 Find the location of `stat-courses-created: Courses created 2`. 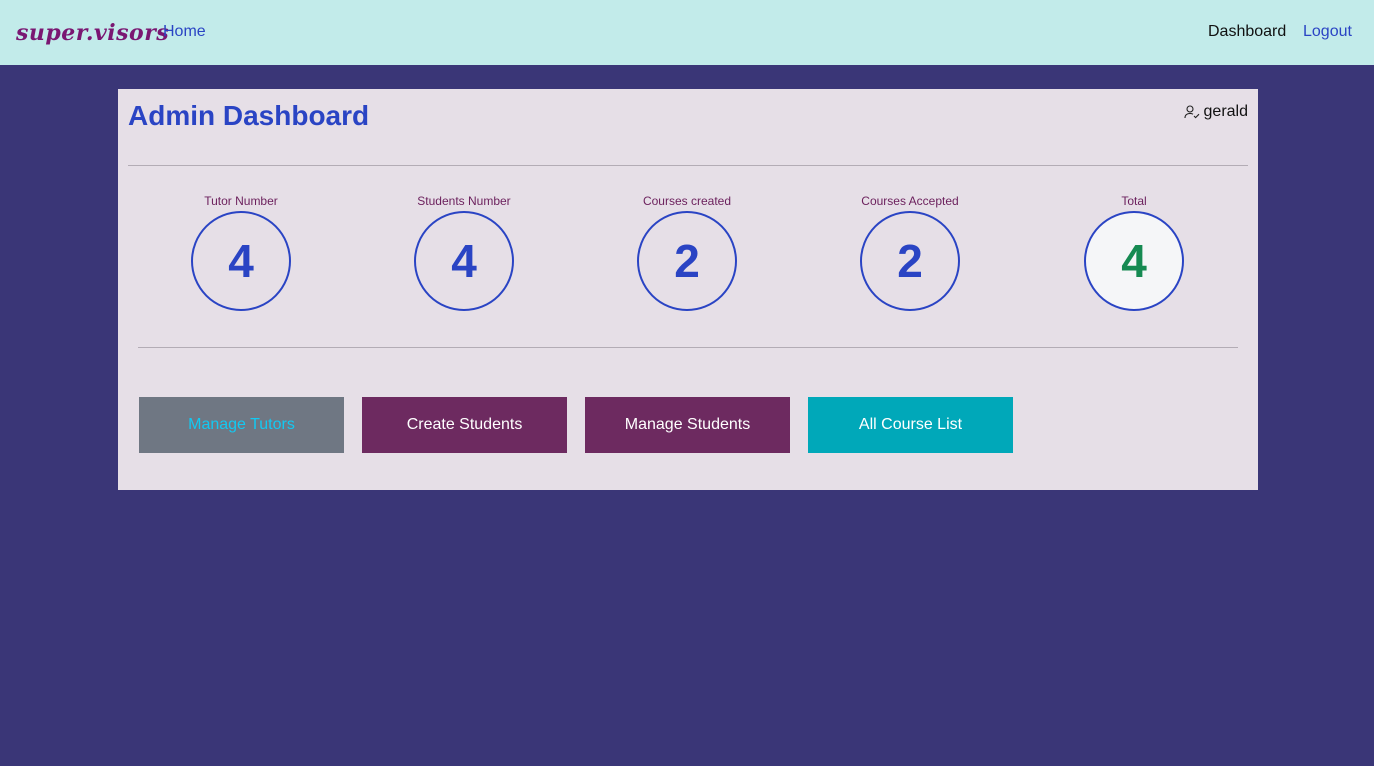

stat-courses-created: Courses created 2 is located at coordinates (687, 252).